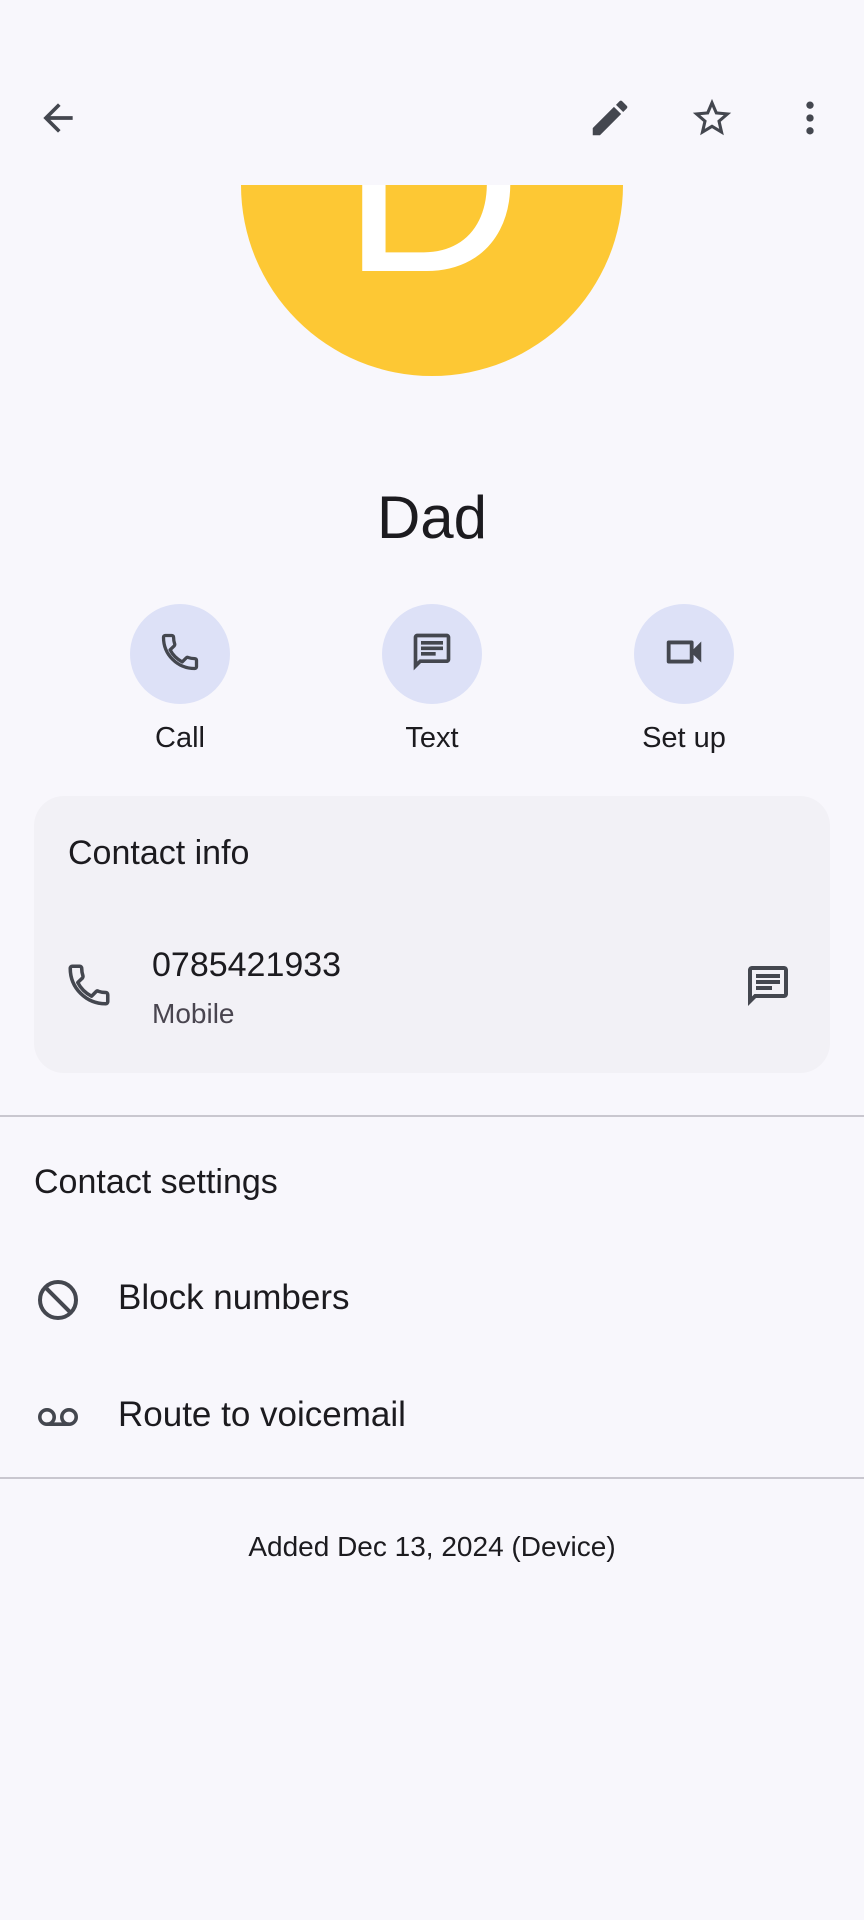  I want to click on arrow-back-icon, so click(58, 118).